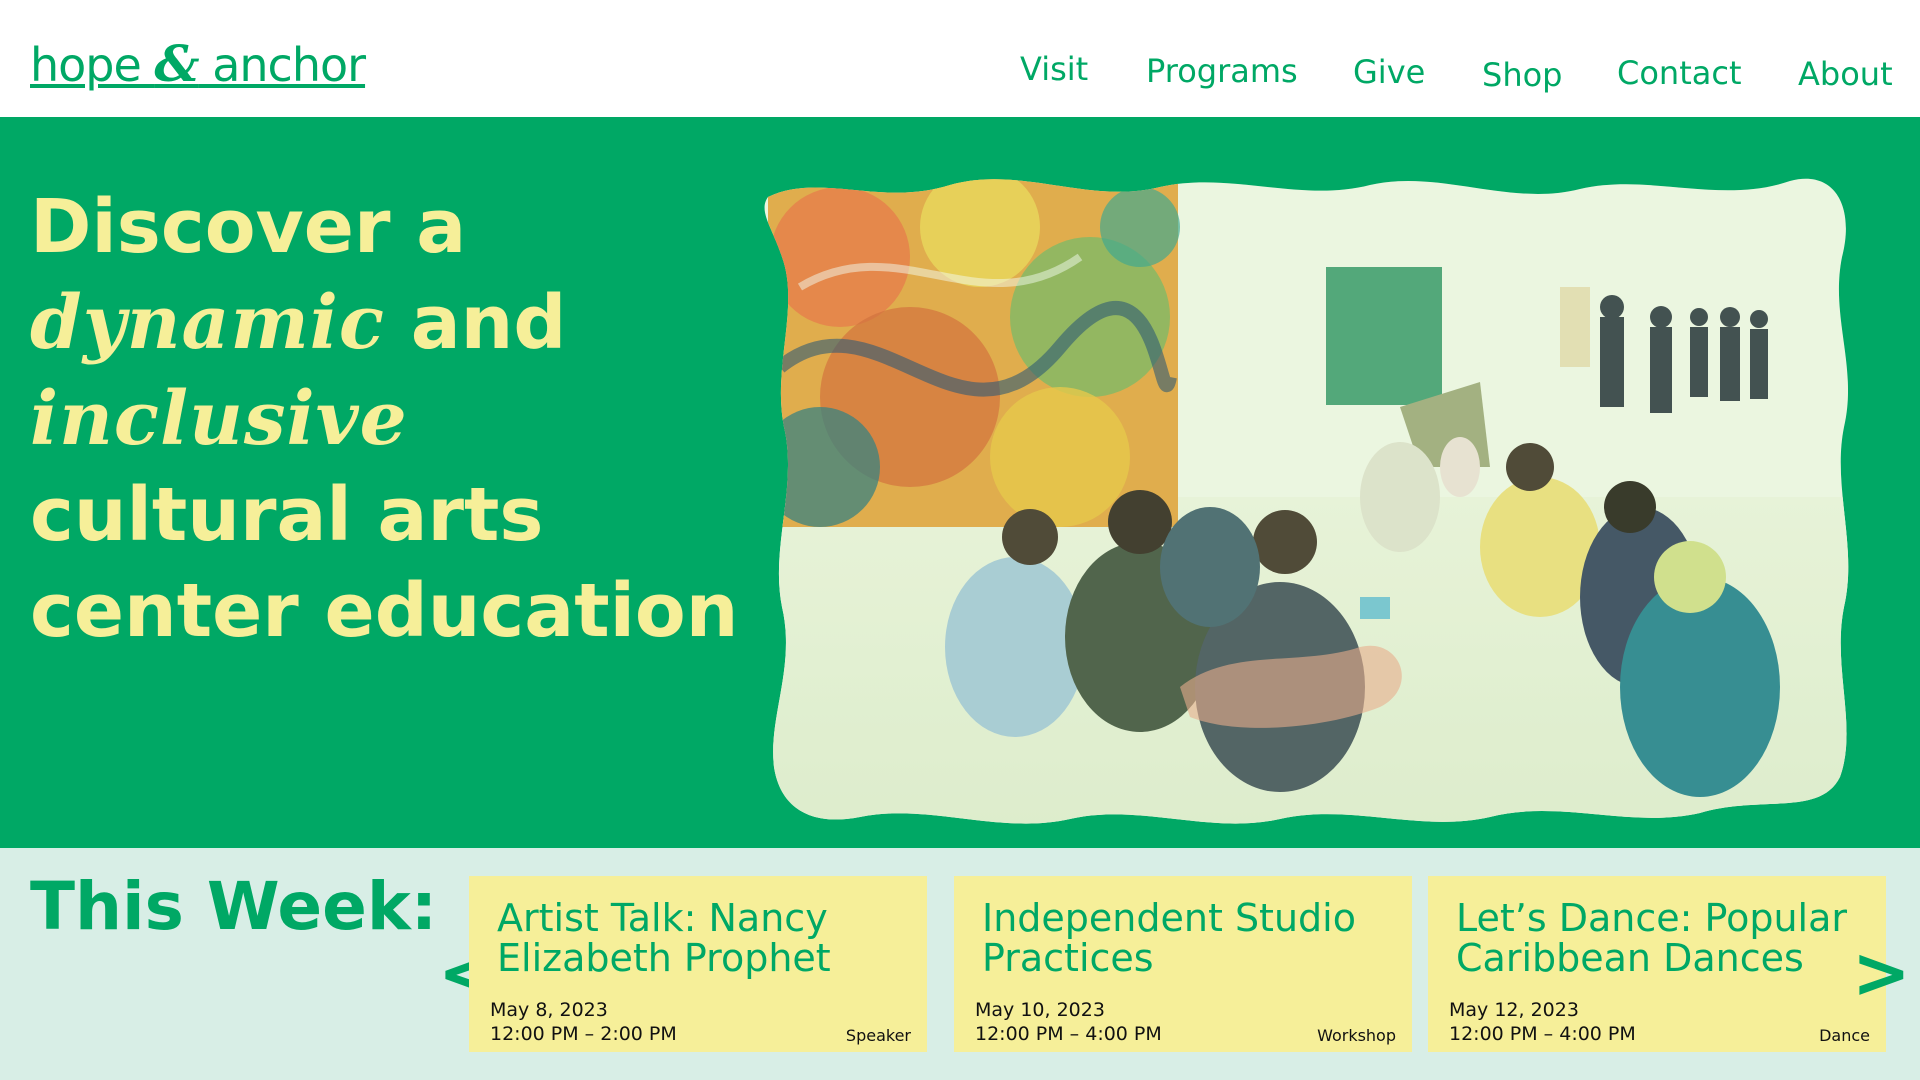 The image size is (1920, 1080). I want to click on nav-item-shop: Shop, so click(1522, 75).